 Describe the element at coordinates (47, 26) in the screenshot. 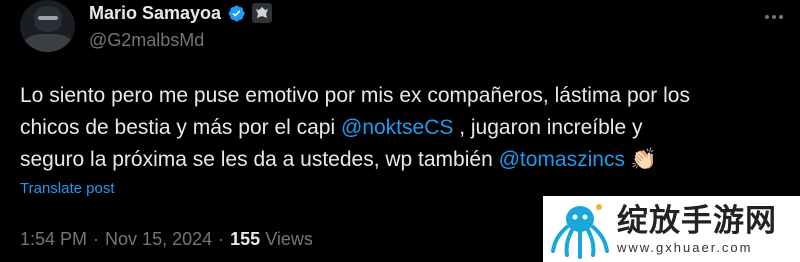

I see `author-avatar` at that location.